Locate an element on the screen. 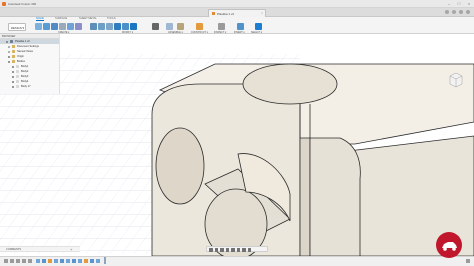 This screenshot has width=474, height=266. car-logo-icon is located at coordinates (449, 246).